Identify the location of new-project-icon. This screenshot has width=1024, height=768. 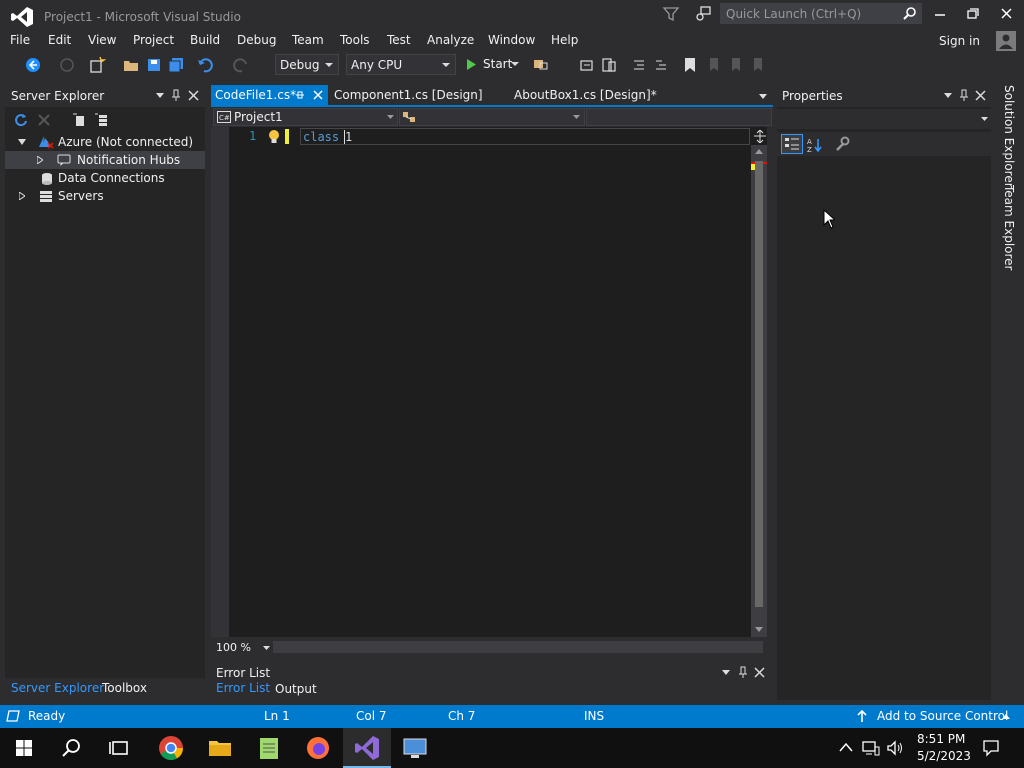
(97, 65).